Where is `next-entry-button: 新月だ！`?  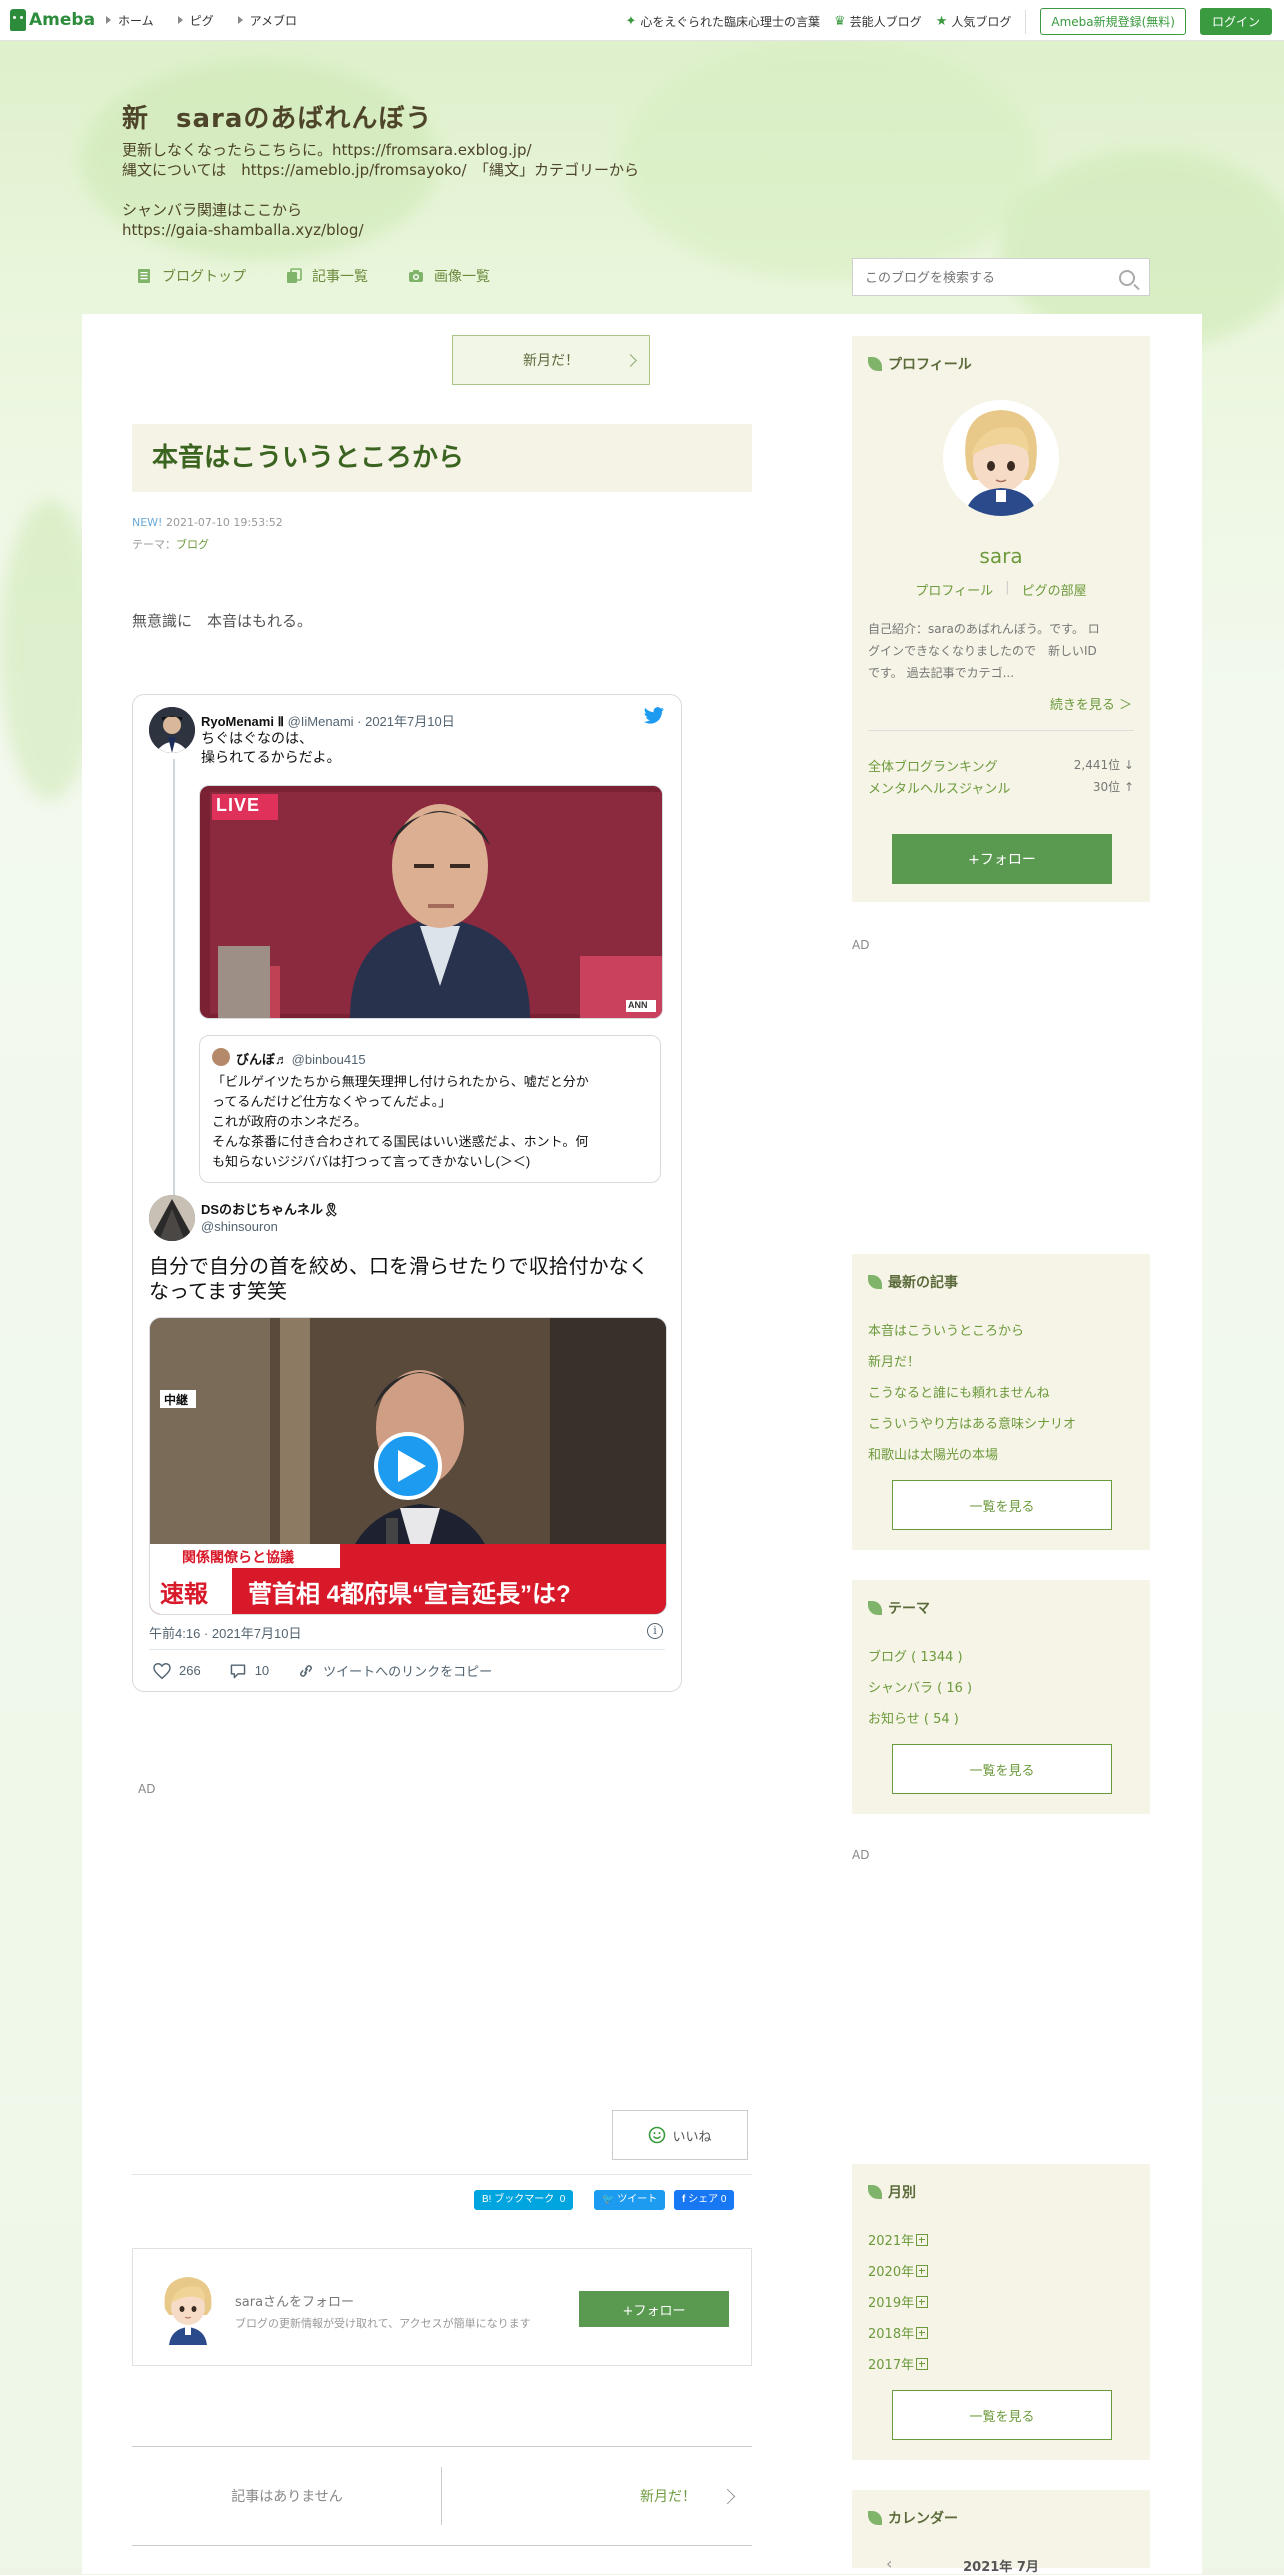
next-entry-button: 新月だ！ is located at coordinates (551, 360).